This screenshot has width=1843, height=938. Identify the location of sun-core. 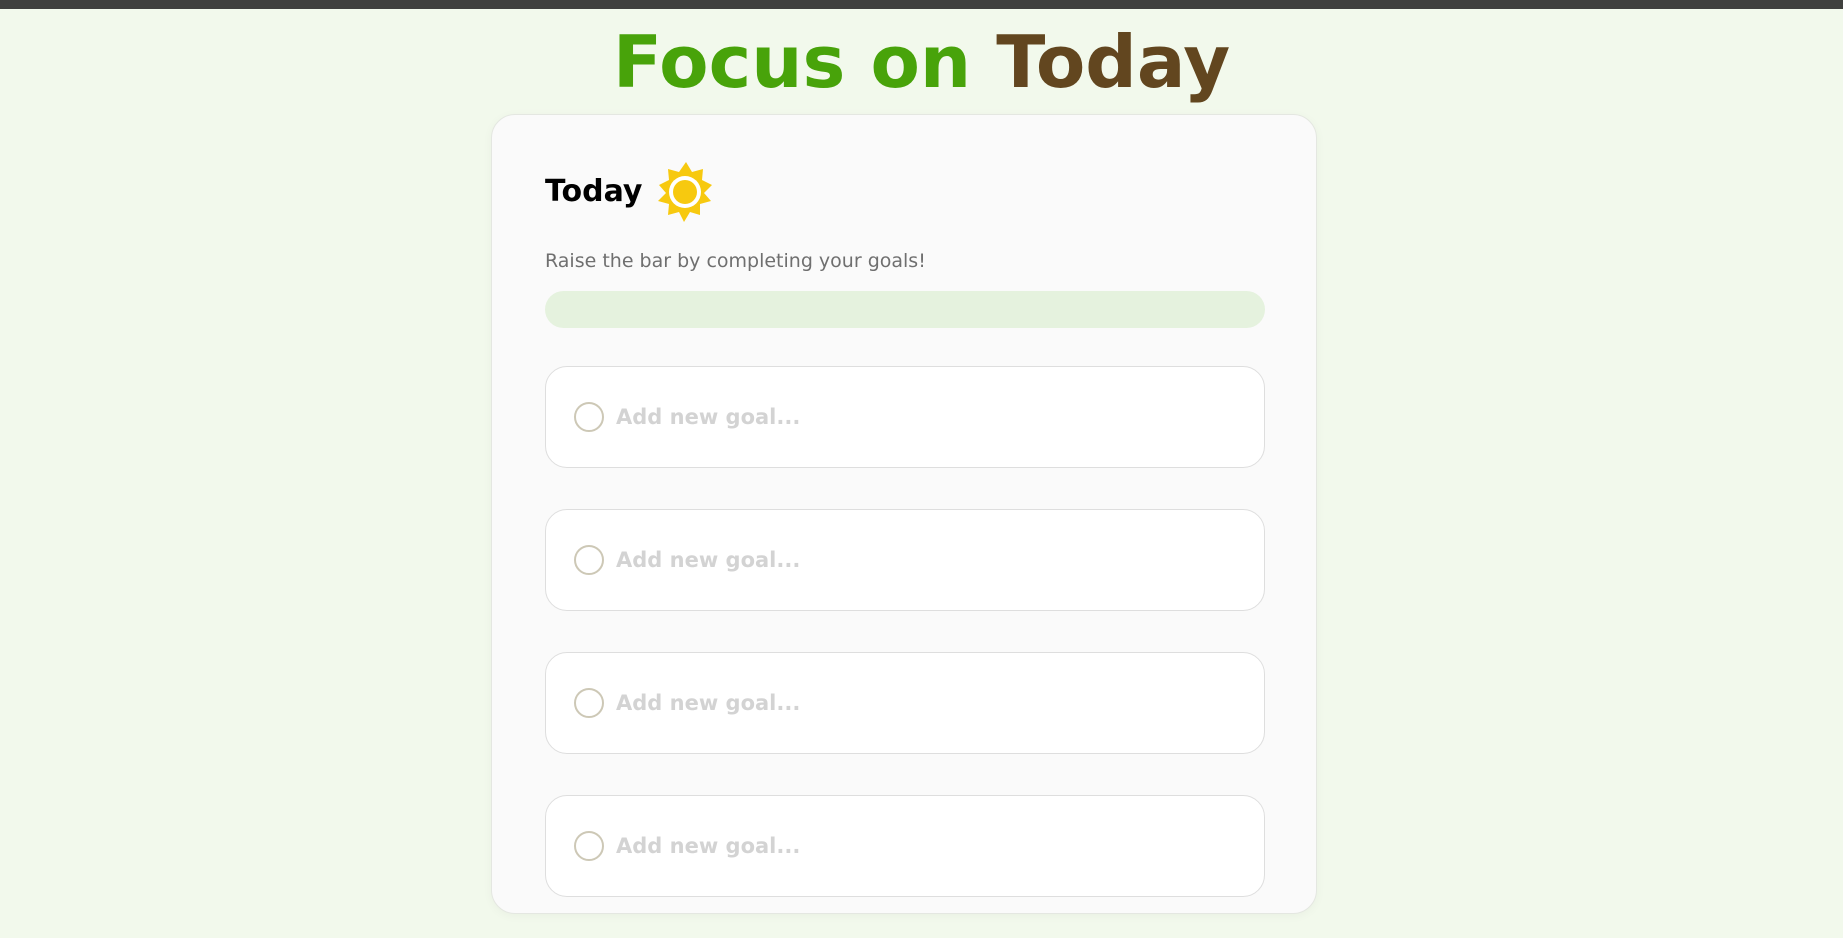
(685, 192).